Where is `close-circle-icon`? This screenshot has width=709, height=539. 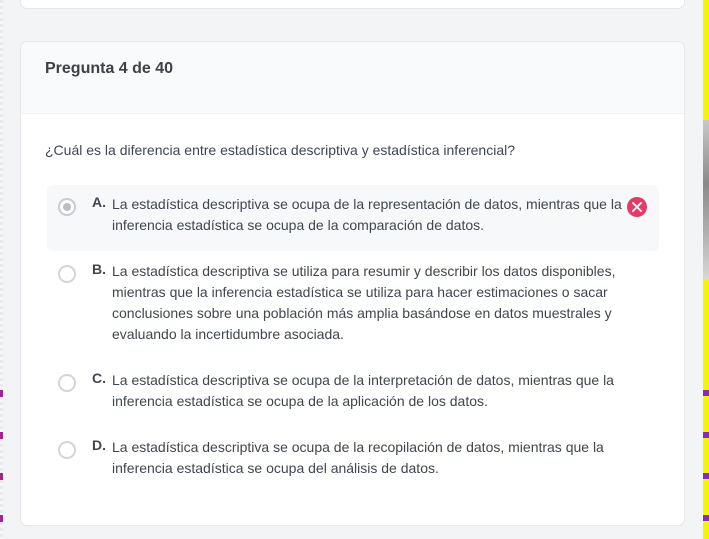
close-circle-icon is located at coordinates (637, 207).